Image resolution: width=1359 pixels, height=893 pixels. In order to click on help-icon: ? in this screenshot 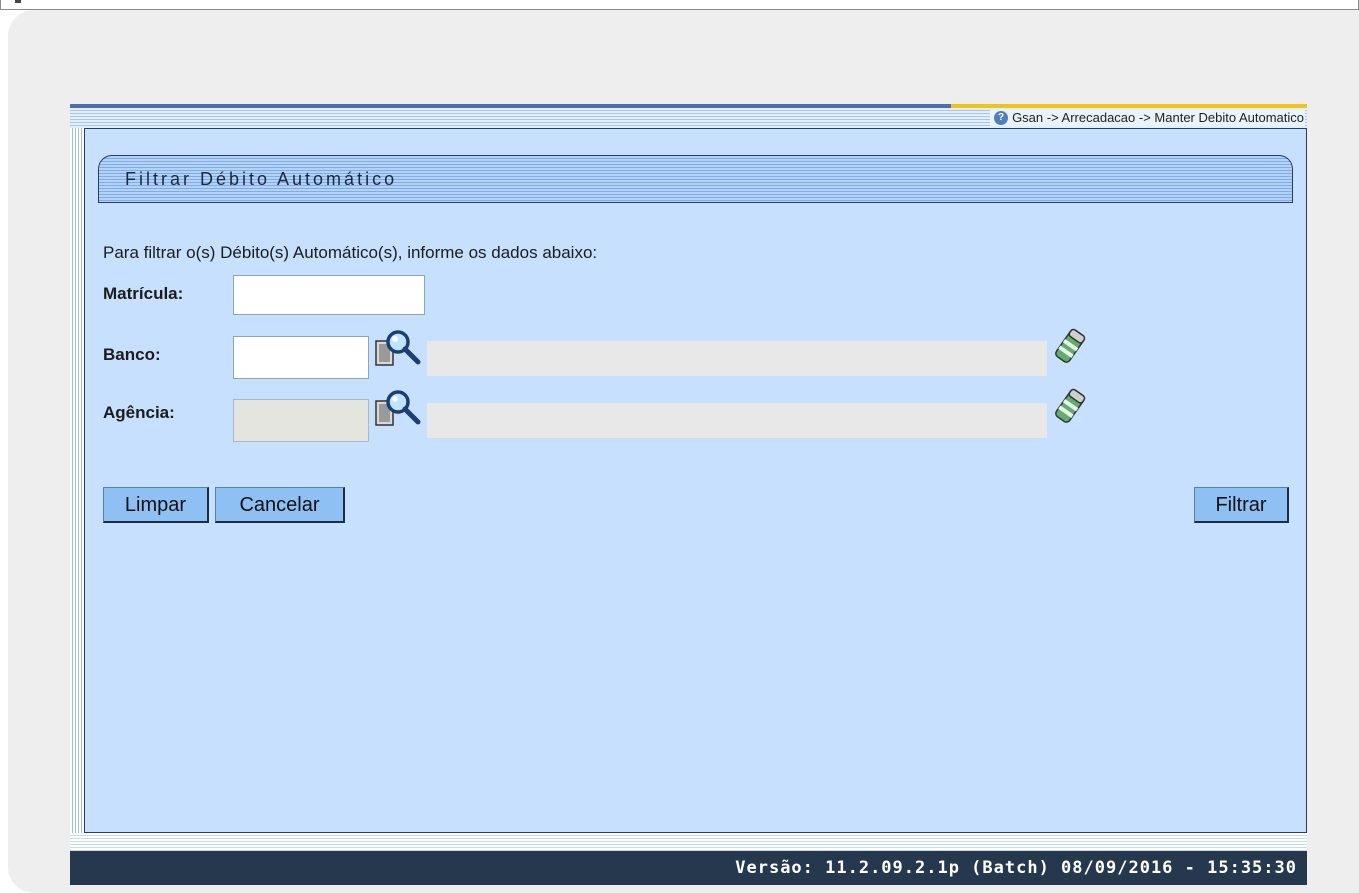, I will do `click(1001, 118)`.